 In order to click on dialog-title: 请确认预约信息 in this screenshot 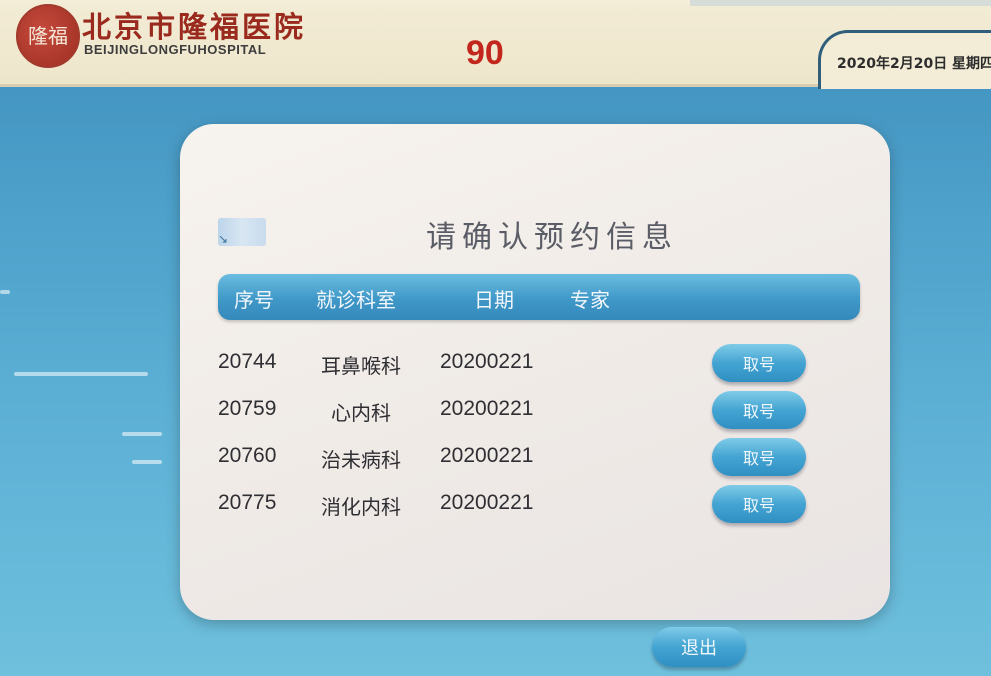, I will do `click(552, 237)`.